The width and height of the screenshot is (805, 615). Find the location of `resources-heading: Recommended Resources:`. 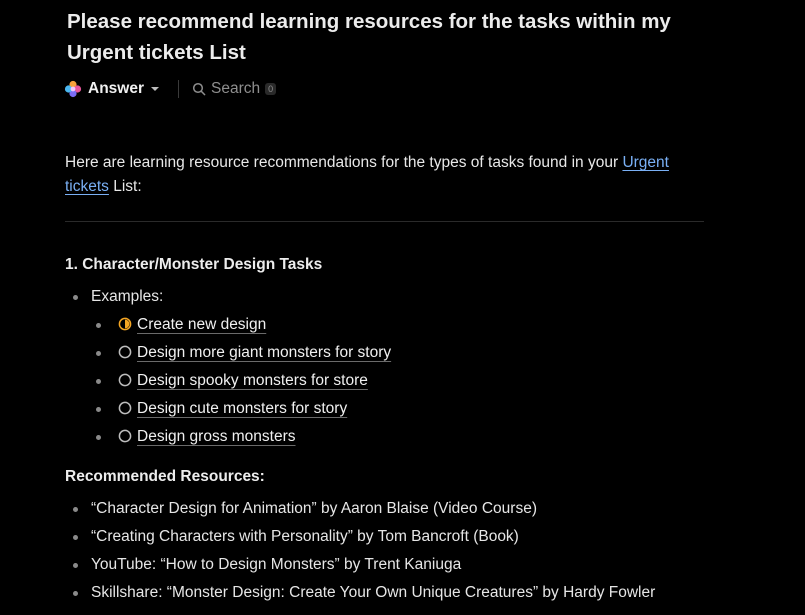

resources-heading: Recommended Resources: is located at coordinates (165, 476).